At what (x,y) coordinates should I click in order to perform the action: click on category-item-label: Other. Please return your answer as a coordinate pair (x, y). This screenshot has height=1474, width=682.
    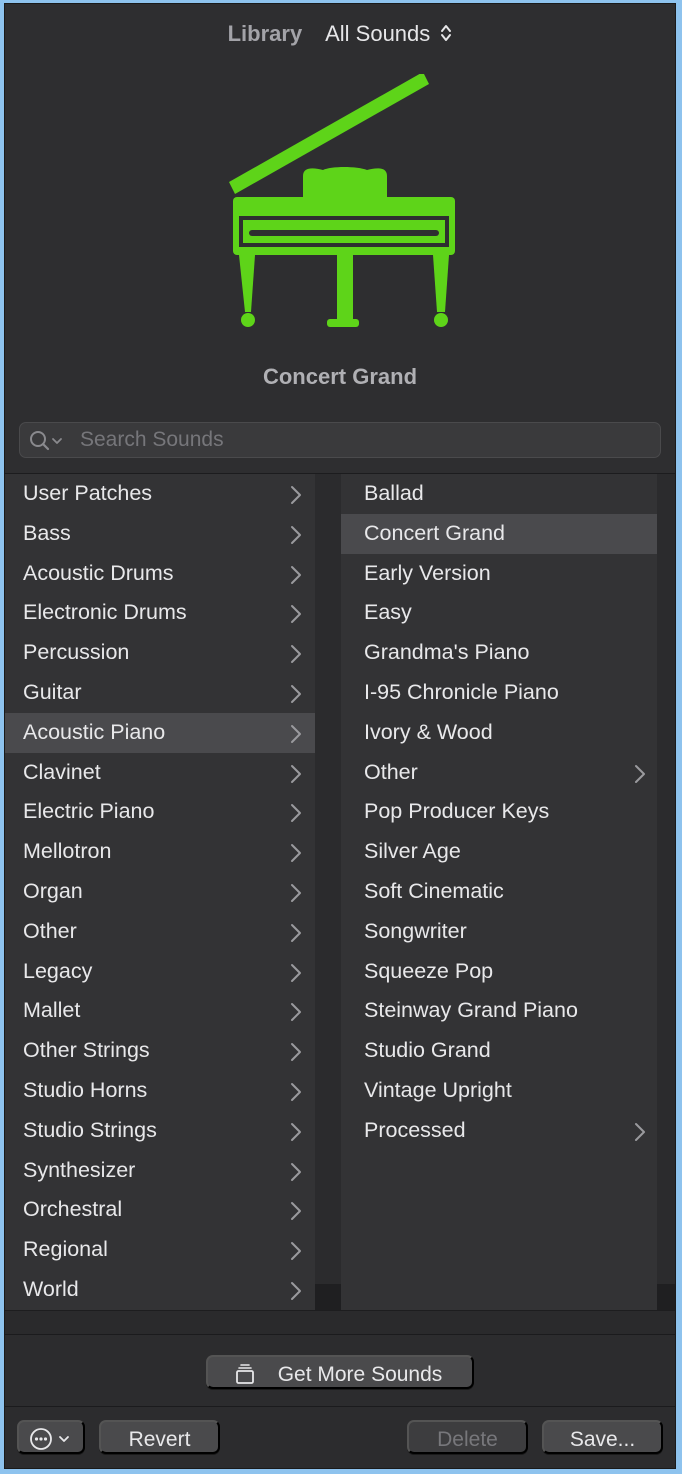
    Looking at the image, I should click on (50, 930).